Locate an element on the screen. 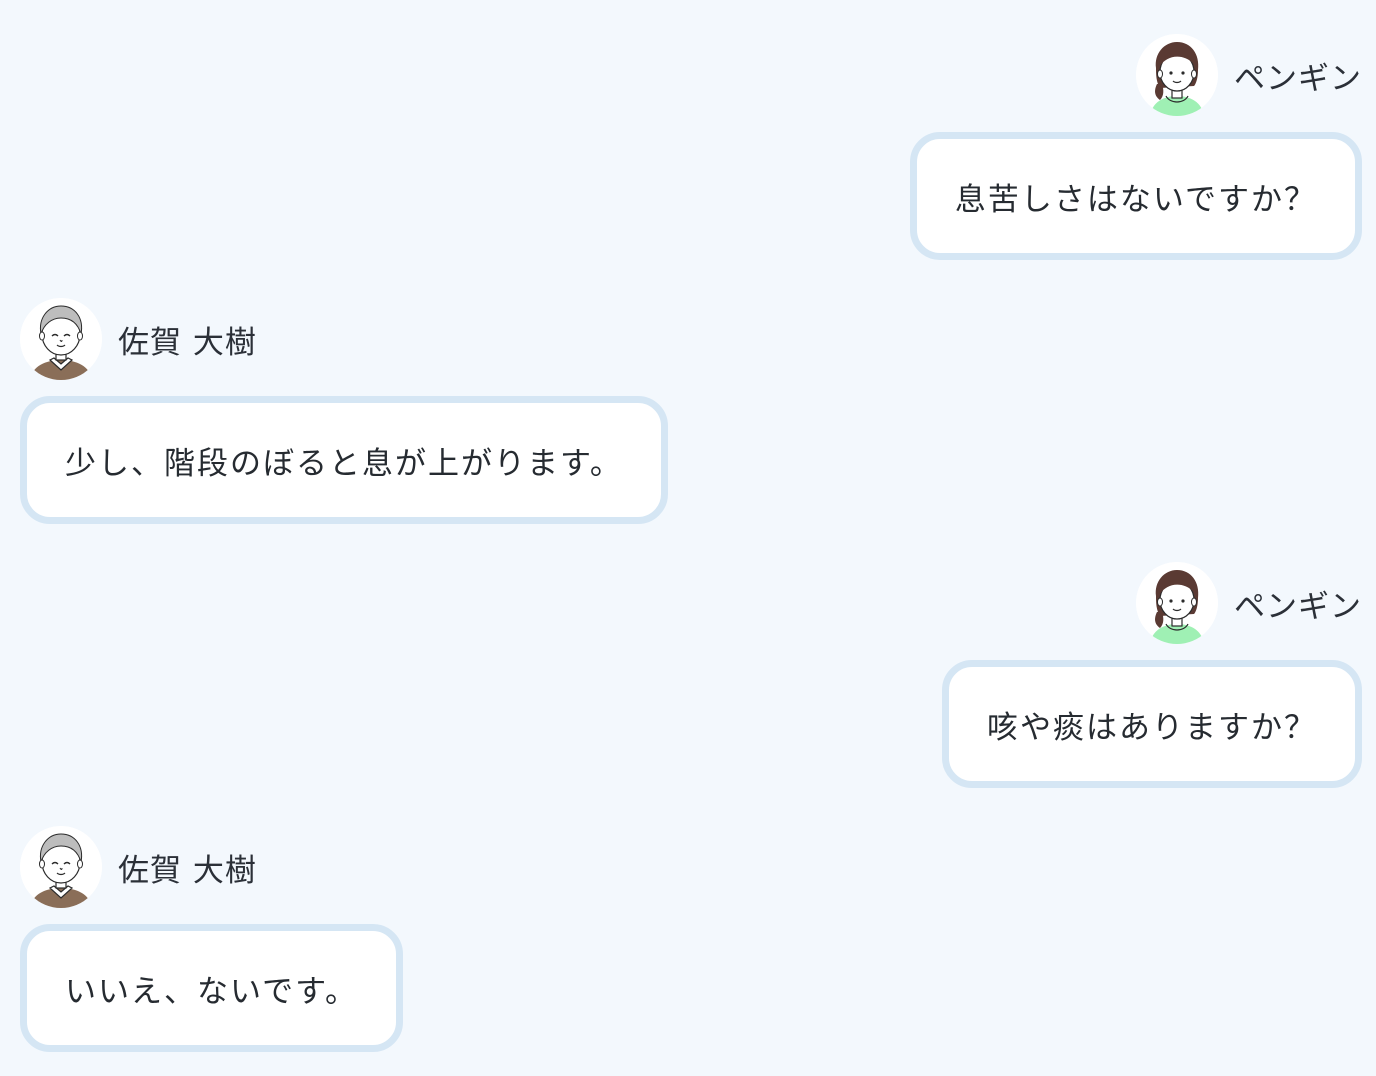 The image size is (1376, 1076). message-bubble: いいえ、ないです。 is located at coordinates (211, 988).